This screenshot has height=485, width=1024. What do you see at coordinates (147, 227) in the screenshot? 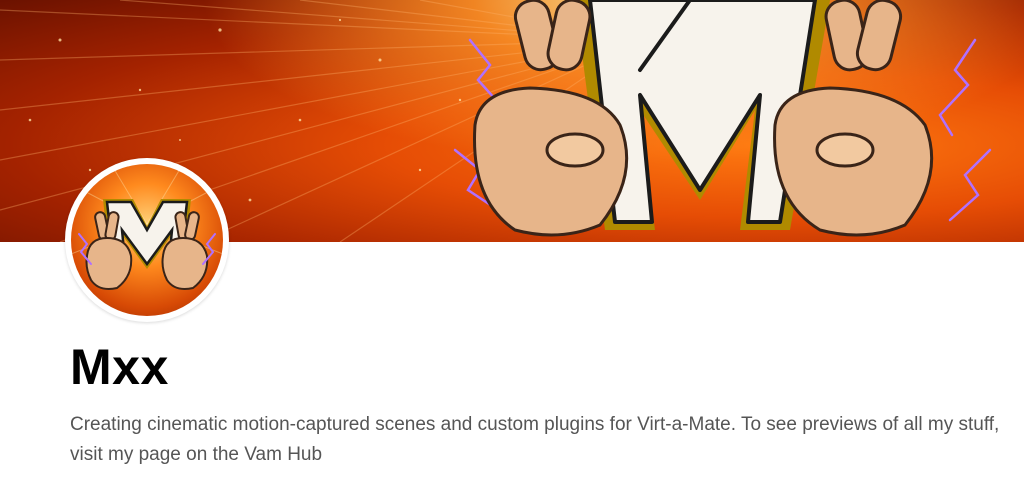
I see `avatar-artwork` at bounding box center [147, 227].